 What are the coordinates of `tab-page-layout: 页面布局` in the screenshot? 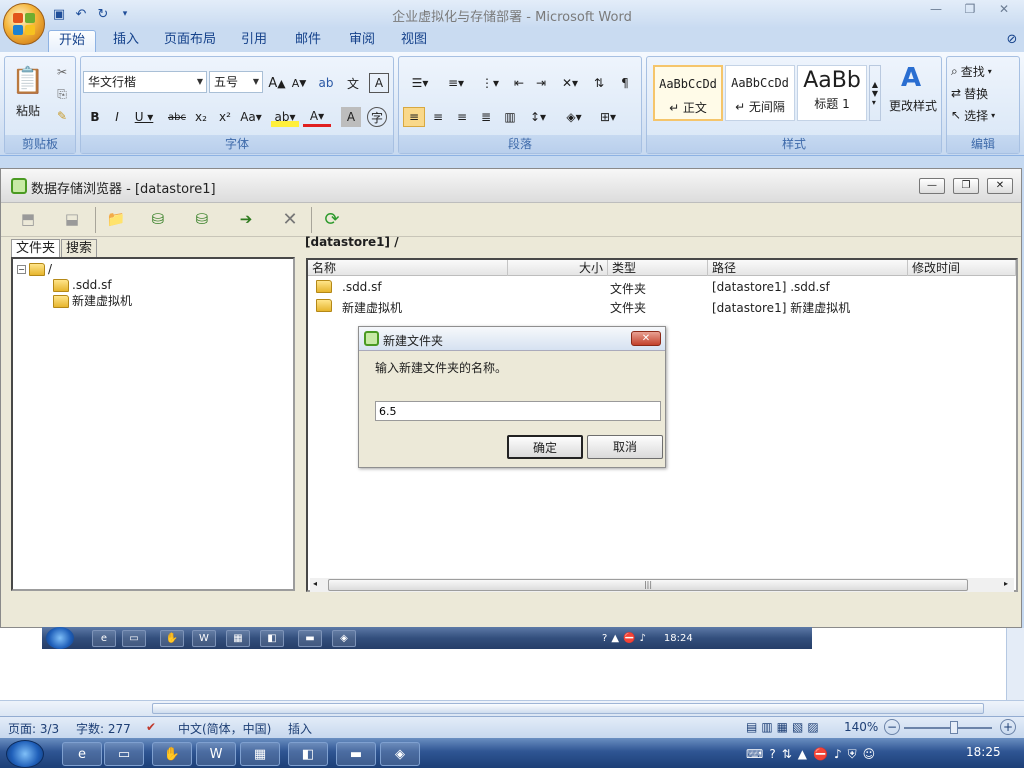 It's located at (190, 41).